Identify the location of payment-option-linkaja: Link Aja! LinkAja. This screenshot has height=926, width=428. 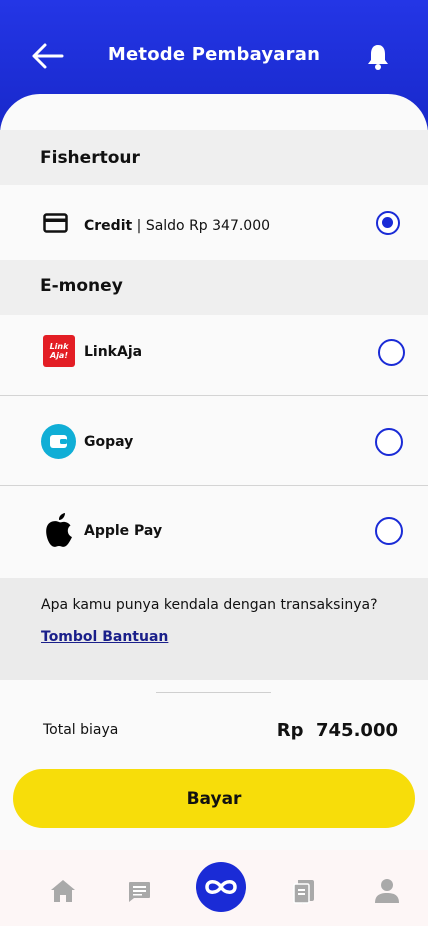
(214, 355).